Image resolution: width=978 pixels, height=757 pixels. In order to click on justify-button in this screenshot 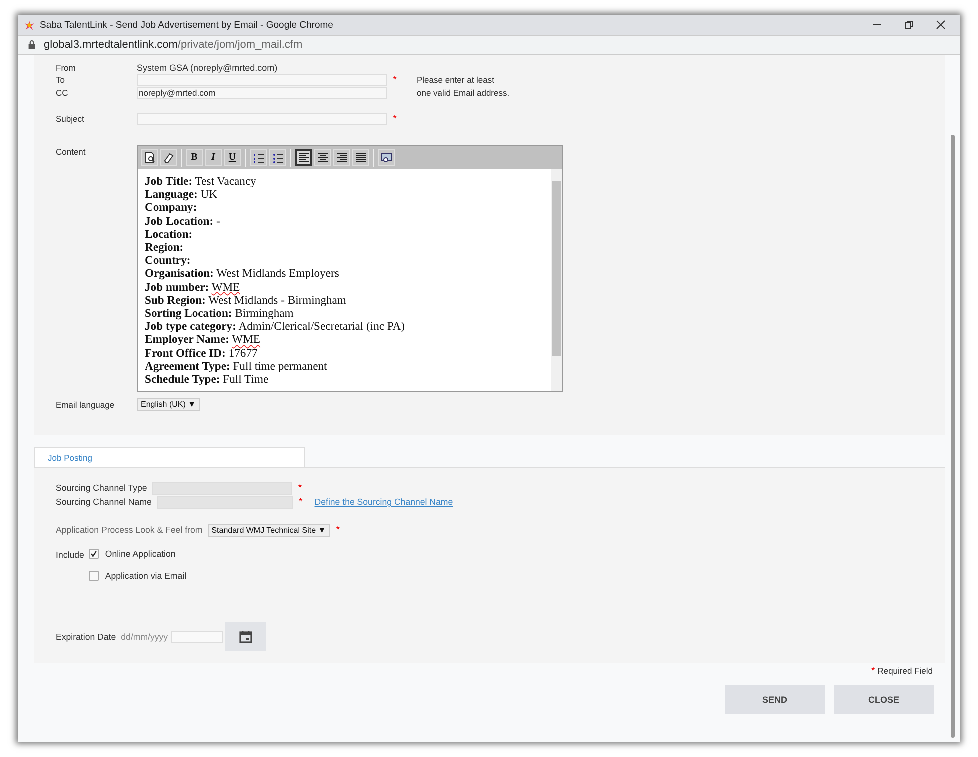, I will do `click(360, 157)`.